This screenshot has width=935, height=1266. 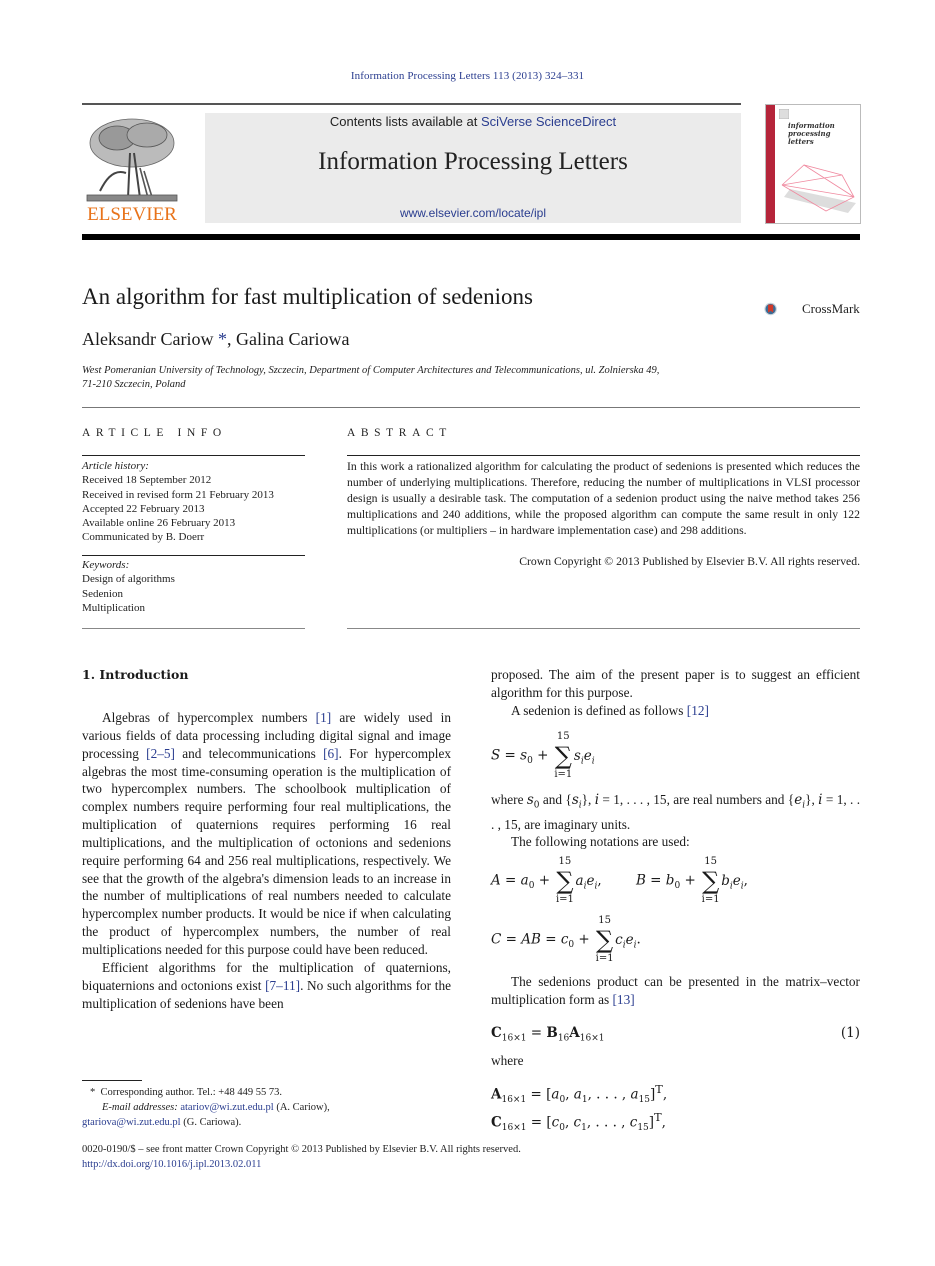 What do you see at coordinates (578, 1122) in the screenshot?
I see `equation-c-vector: C16×1 = [c0, c1, . . . , c15]T,` at bounding box center [578, 1122].